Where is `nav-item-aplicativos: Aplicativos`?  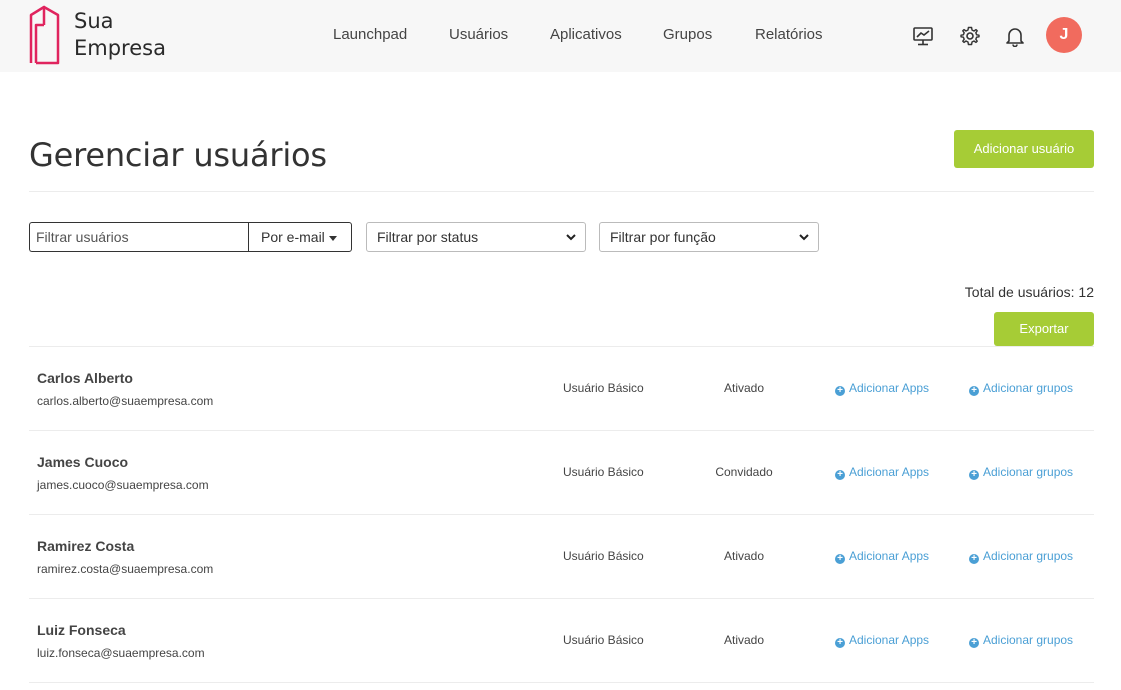 nav-item-aplicativos: Aplicativos is located at coordinates (586, 34).